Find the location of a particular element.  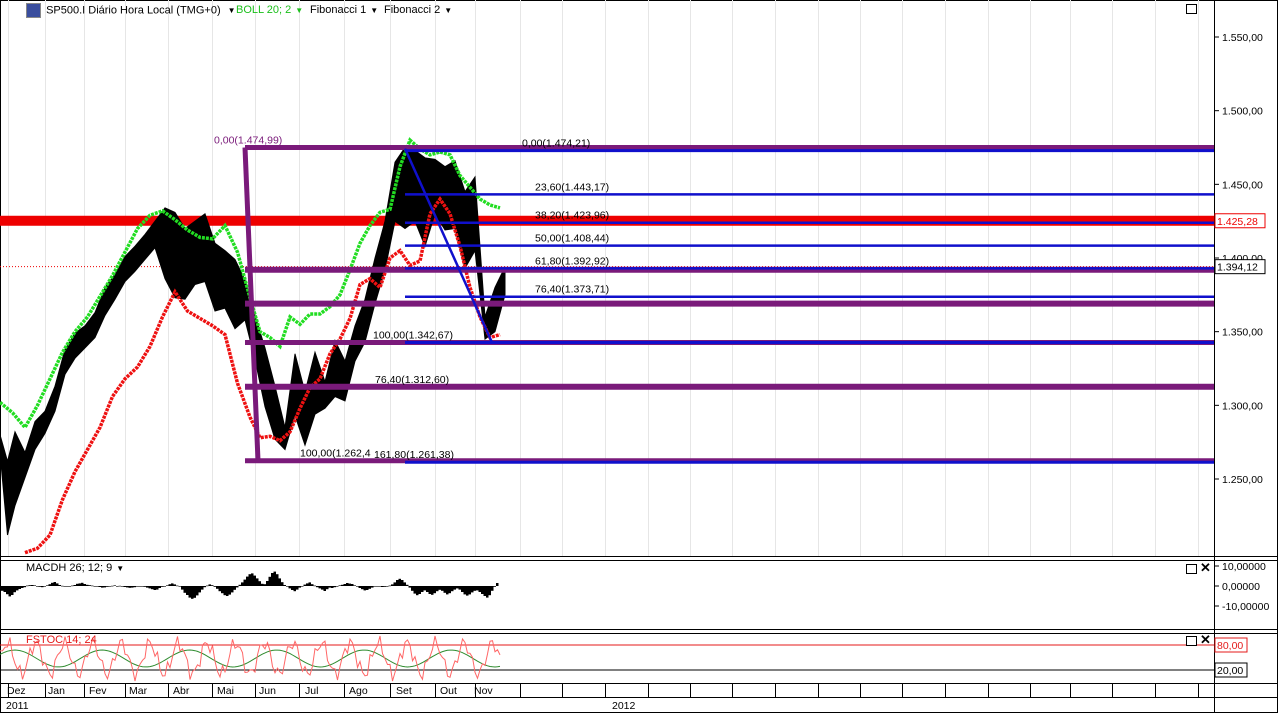

fib1-level-label: 100,00(1.262,4 is located at coordinates (335, 454).